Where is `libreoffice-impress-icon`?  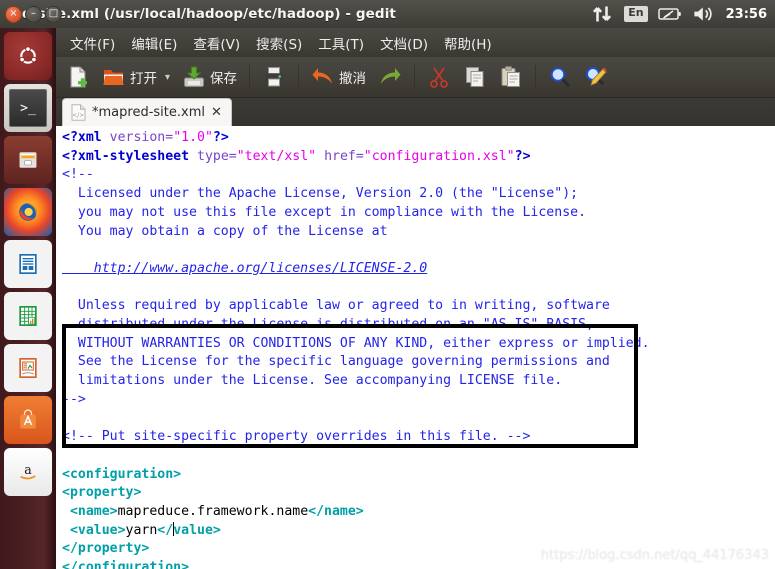 libreoffice-impress-icon is located at coordinates (28, 368).